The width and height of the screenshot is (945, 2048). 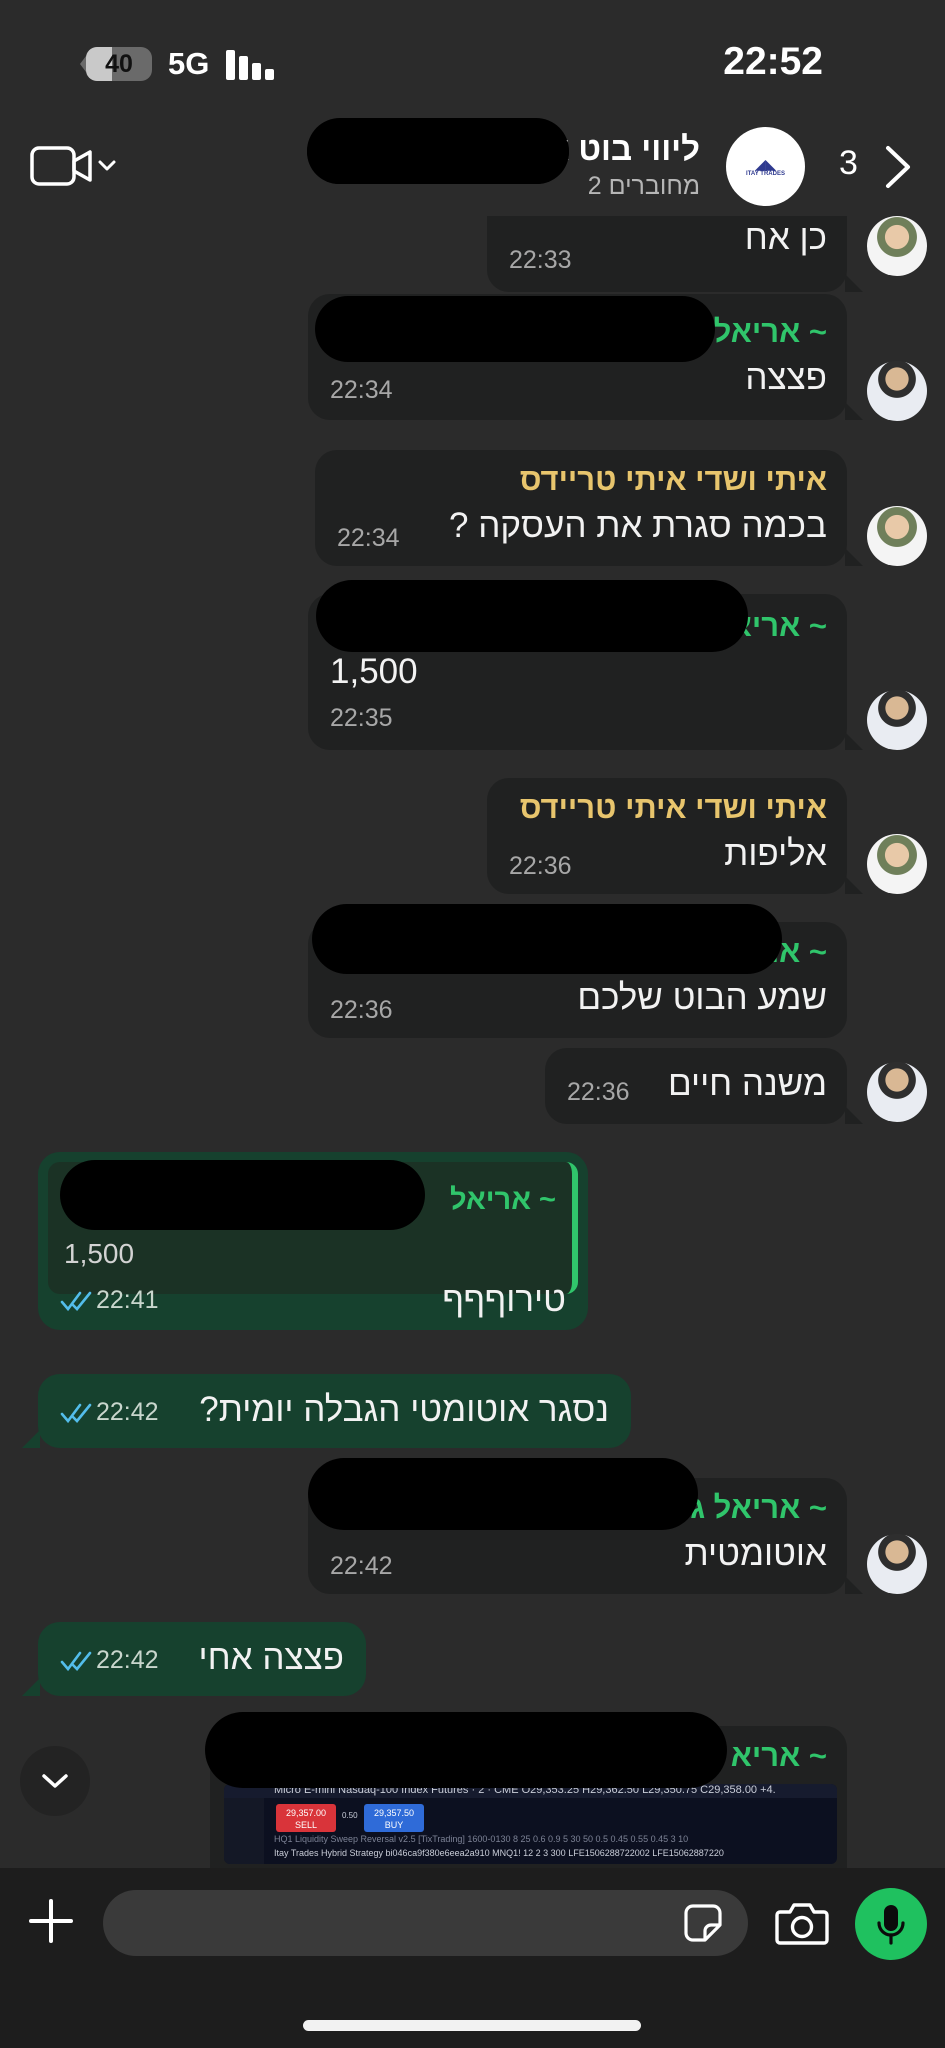 I want to click on logo-icon: ◢◣, so click(x=765, y=163).